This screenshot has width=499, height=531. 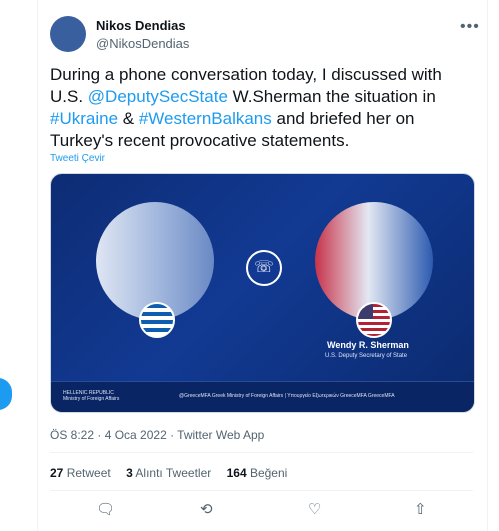 What do you see at coordinates (206, 509) in the screenshot?
I see `retweet-icon: ⟲` at bounding box center [206, 509].